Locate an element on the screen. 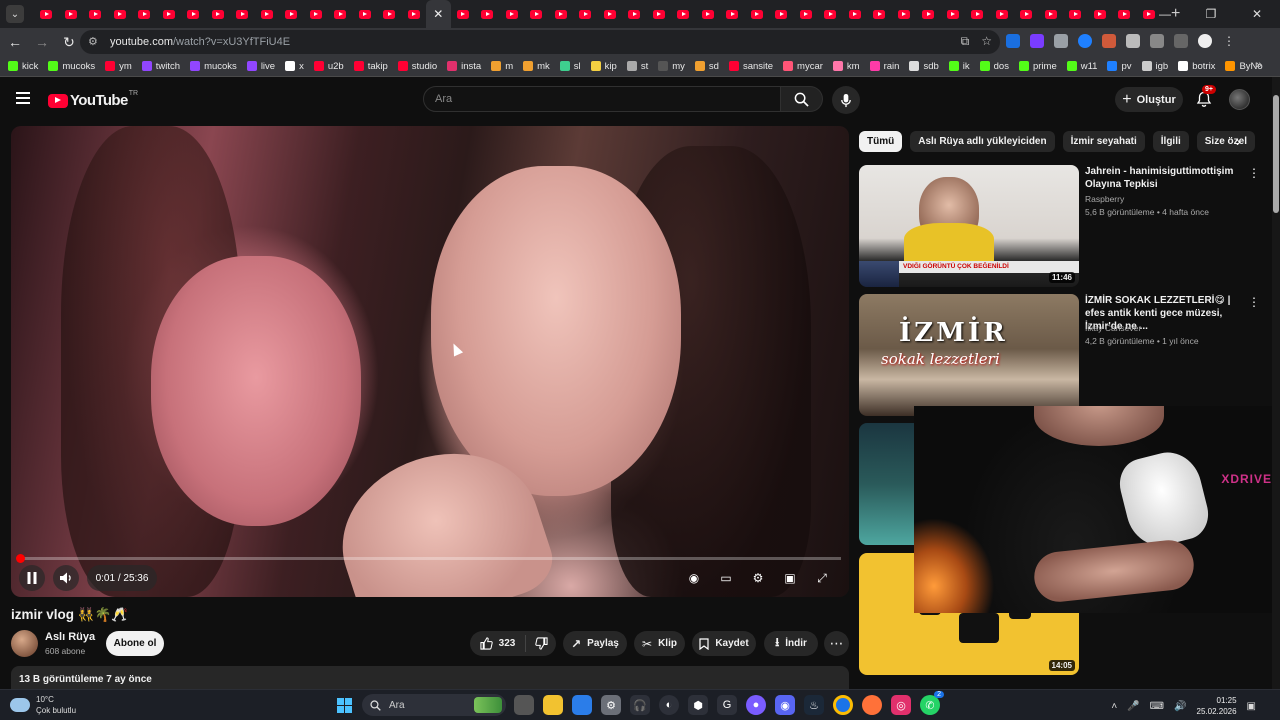  bookmark-item: sd is located at coordinates (706, 66).